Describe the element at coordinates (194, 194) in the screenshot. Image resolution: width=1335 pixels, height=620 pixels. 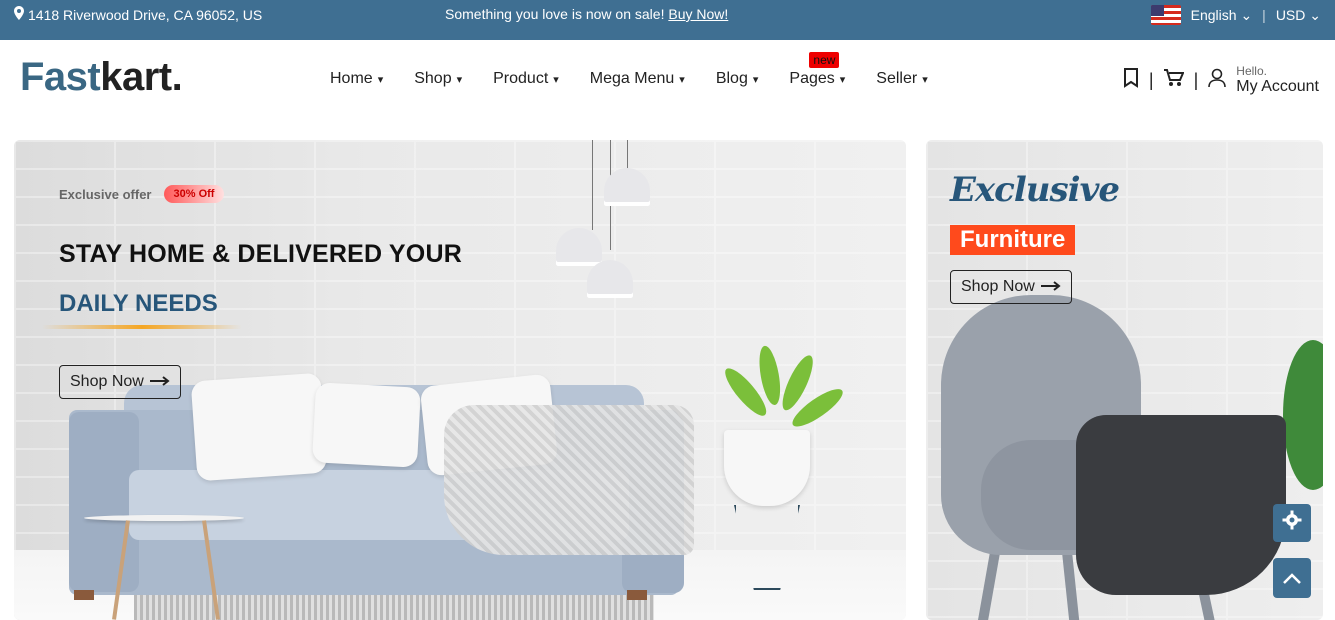
I see `discount-badge: 30% Off` at that location.